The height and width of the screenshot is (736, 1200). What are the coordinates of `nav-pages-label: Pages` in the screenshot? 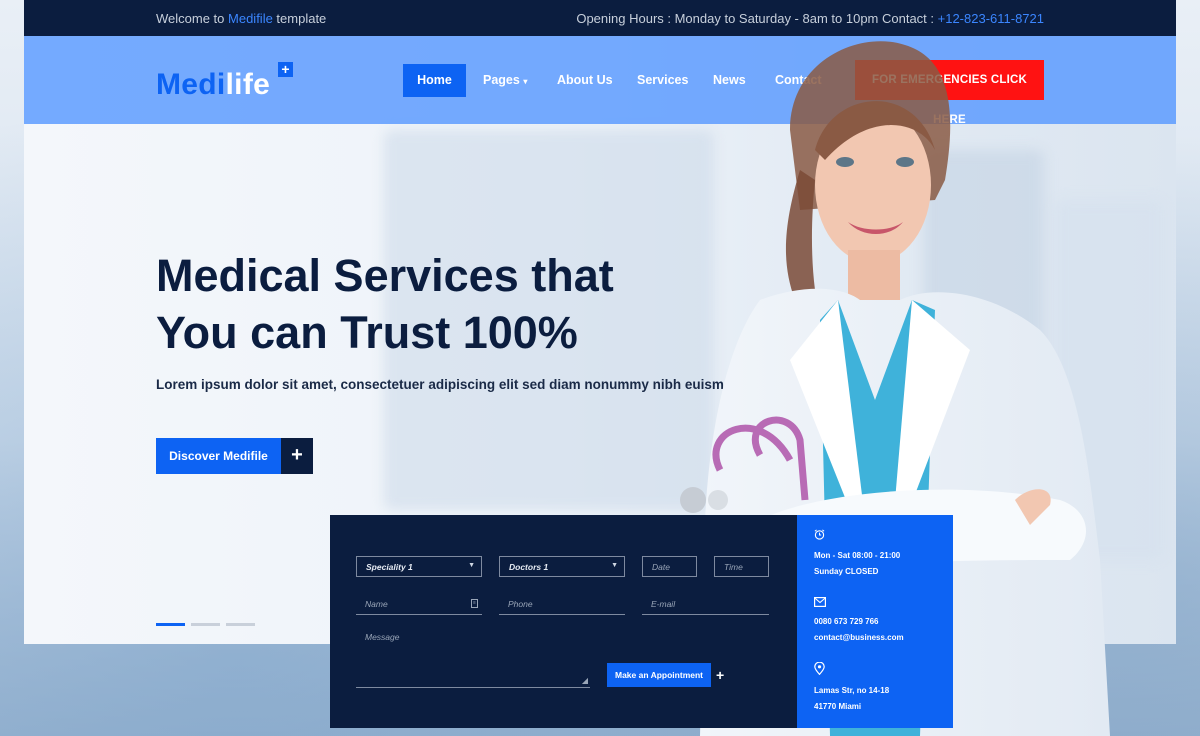 It's located at (501, 80).